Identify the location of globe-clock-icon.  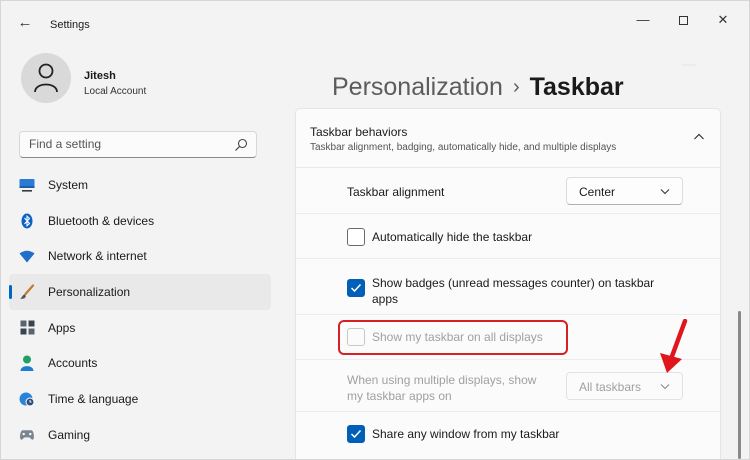
(27, 399).